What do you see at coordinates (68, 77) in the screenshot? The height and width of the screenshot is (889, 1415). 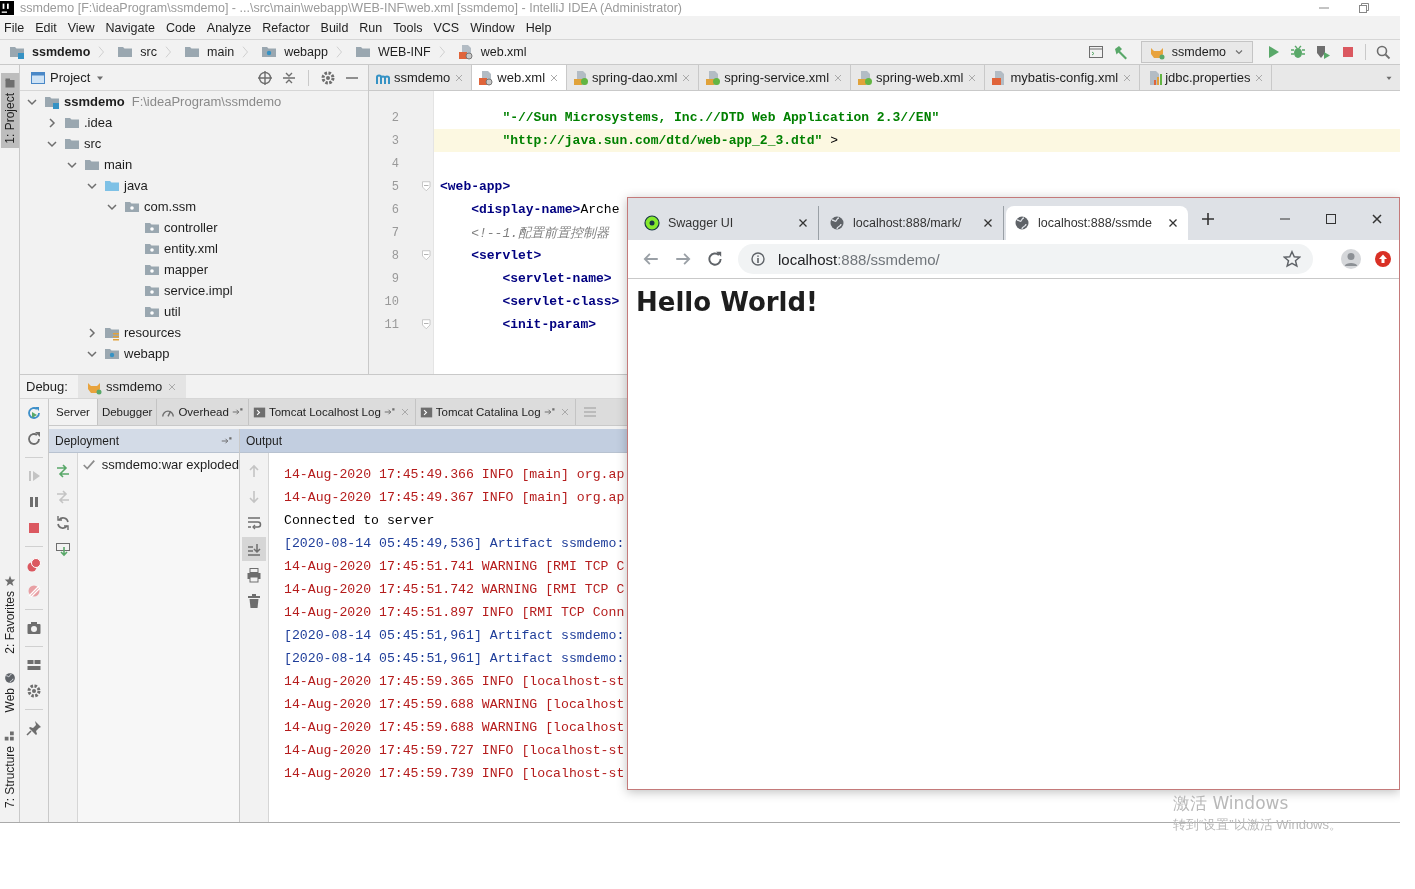 I see `view-selector: Project` at bounding box center [68, 77].